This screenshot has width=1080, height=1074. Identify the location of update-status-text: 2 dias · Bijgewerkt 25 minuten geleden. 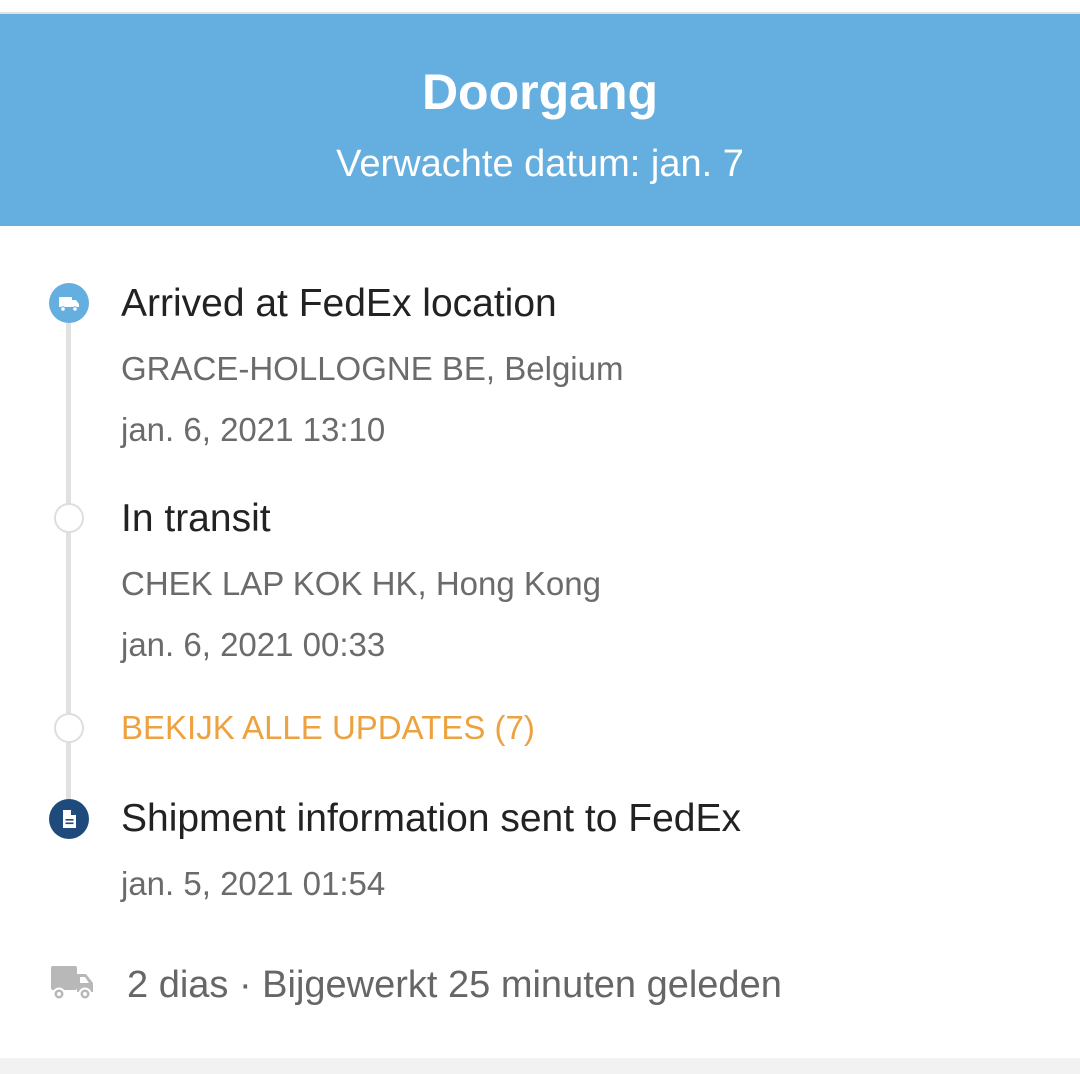
(454, 985).